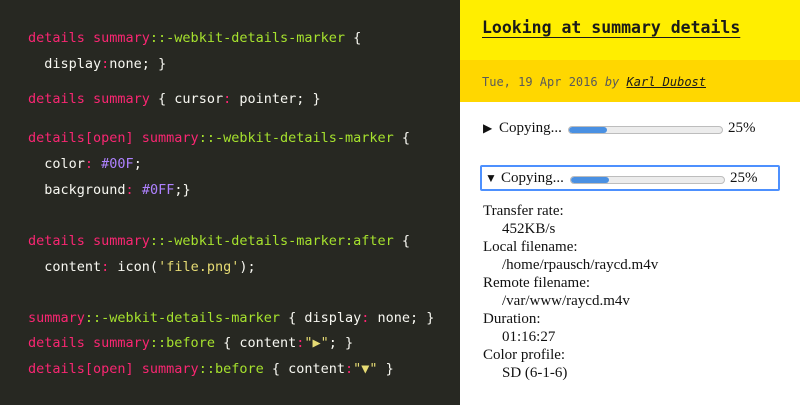 The width and height of the screenshot is (800, 405). Describe the element at coordinates (611, 27) in the screenshot. I see `article-title-link: Looking at summary details` at that location.